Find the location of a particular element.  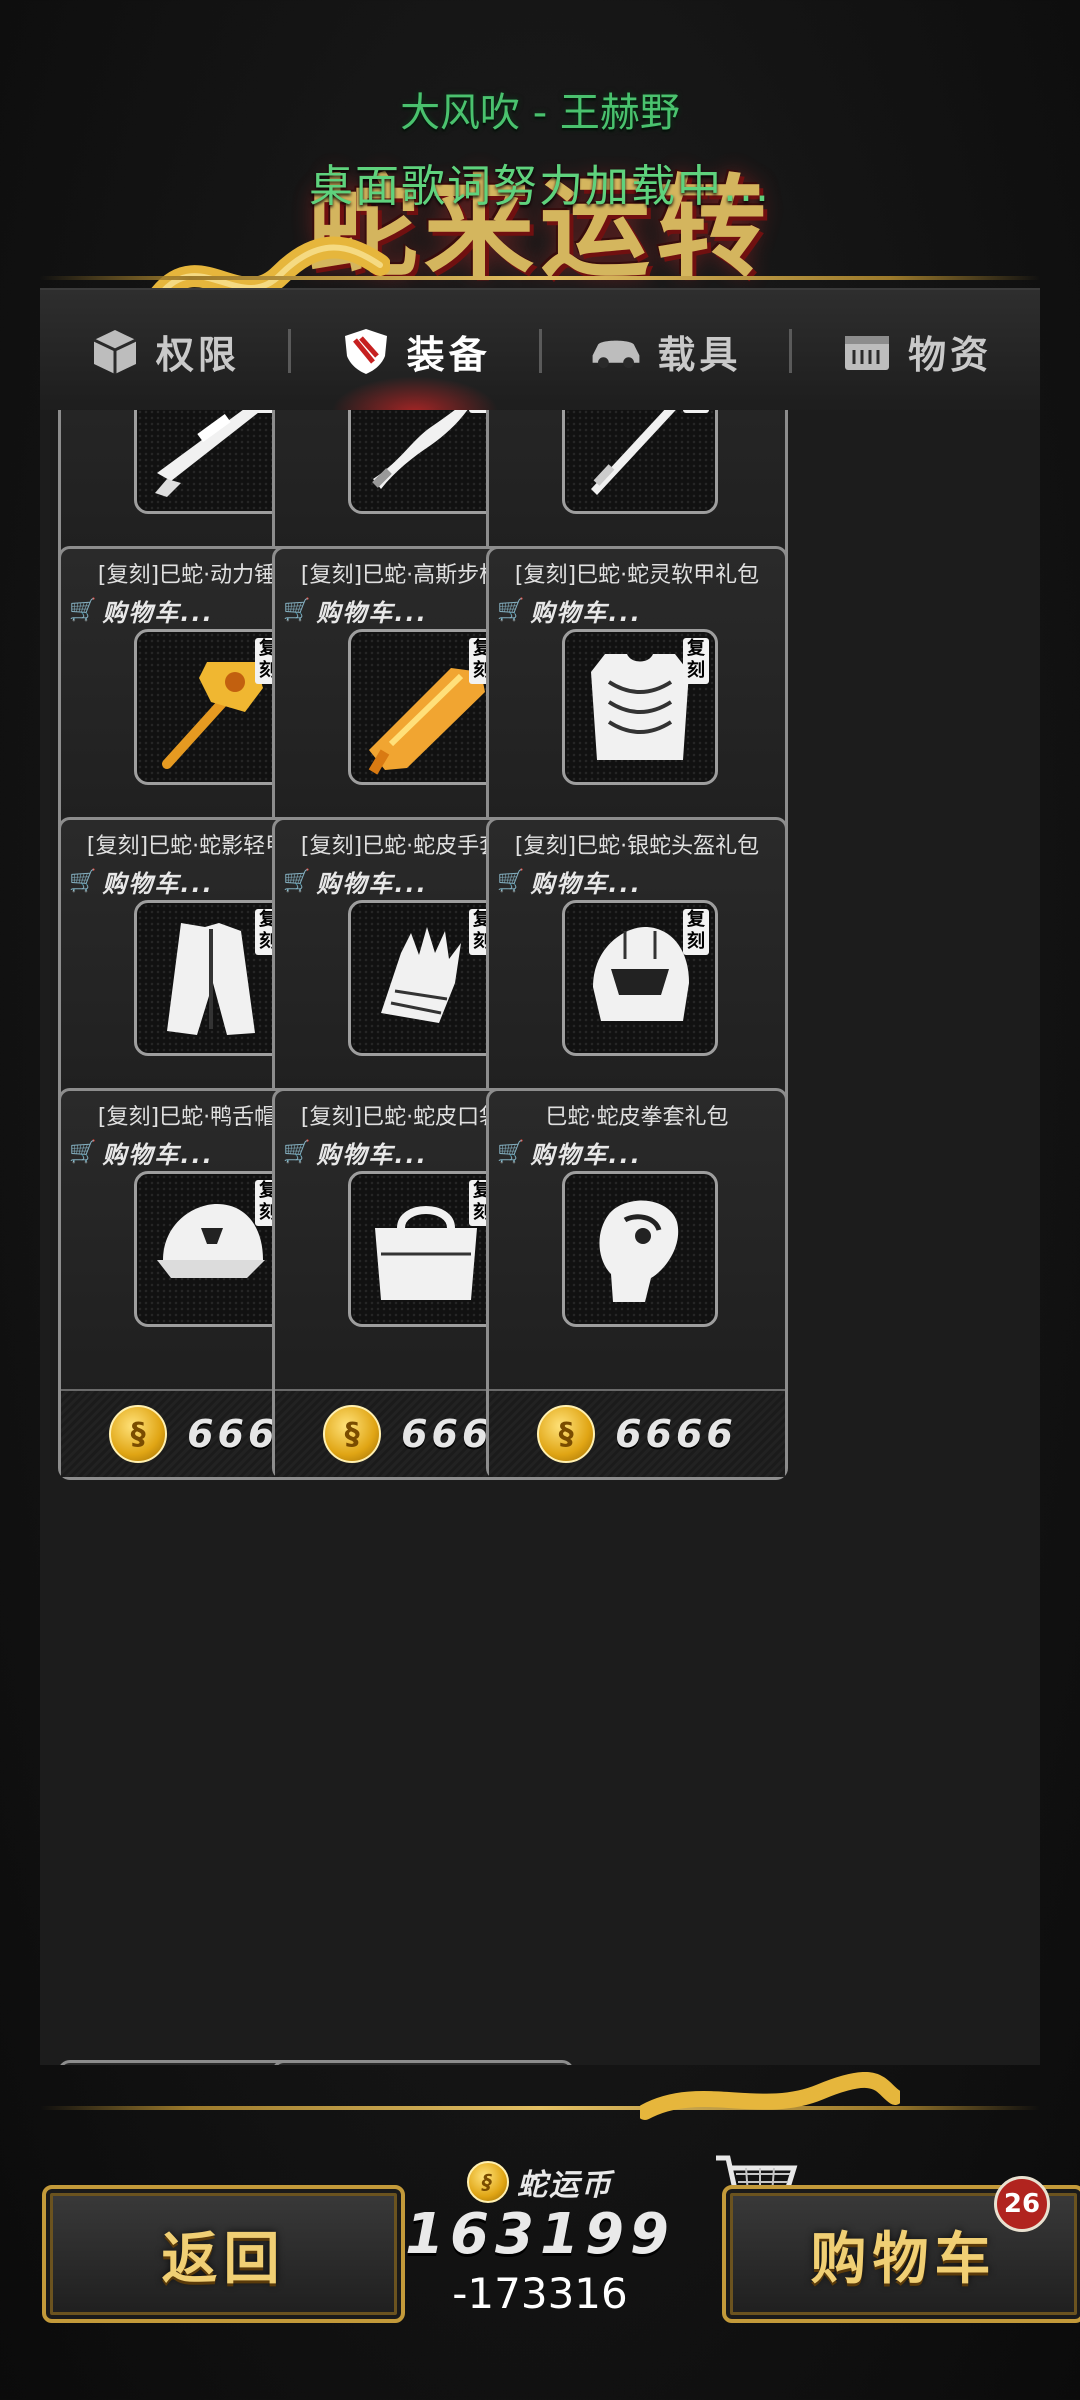

tab-label: 权限 is located at coordinates (197, 354).